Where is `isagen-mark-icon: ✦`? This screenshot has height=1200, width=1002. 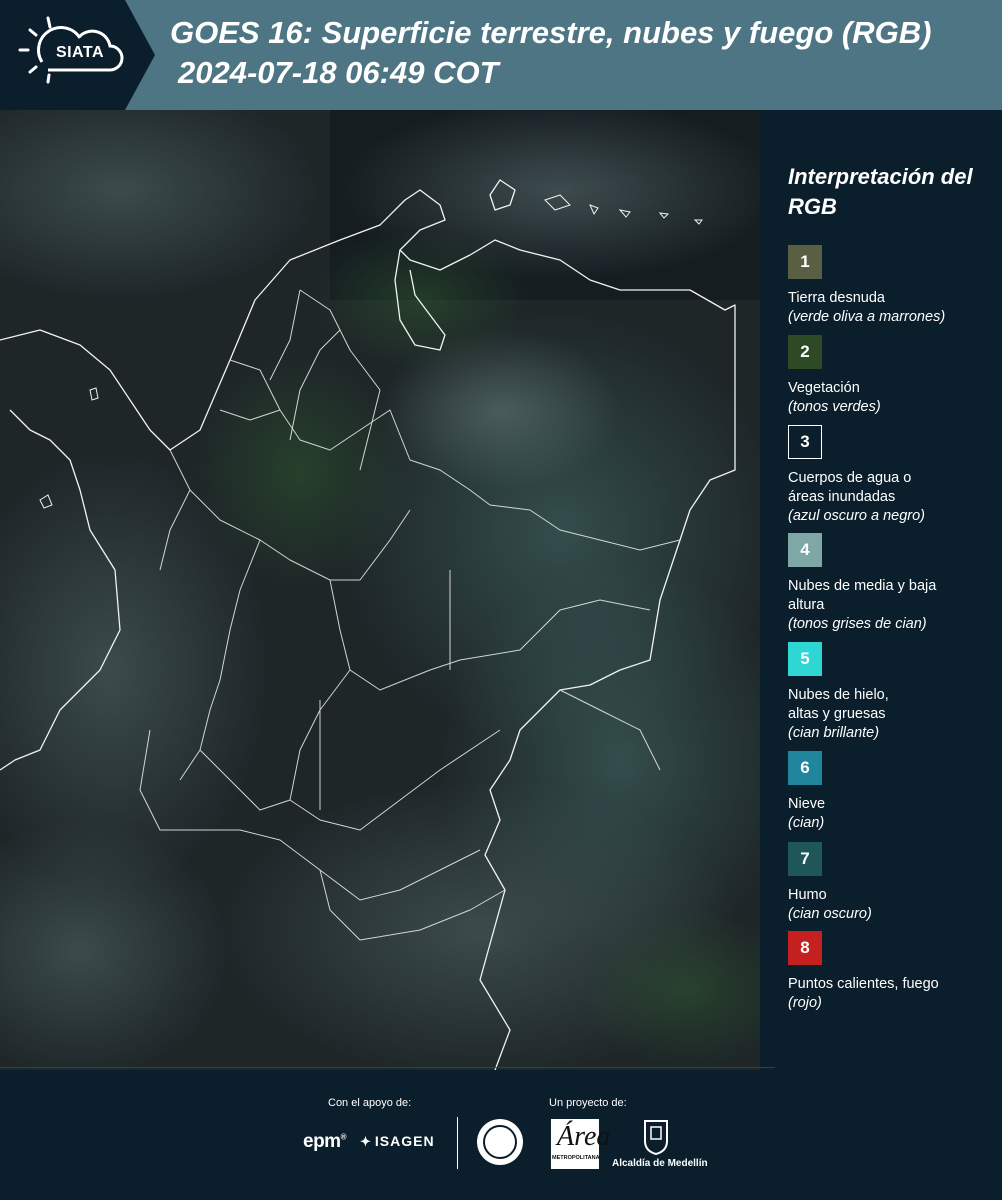
isagen-mark-icon: ✦ is located at coordinates (366, 1141).